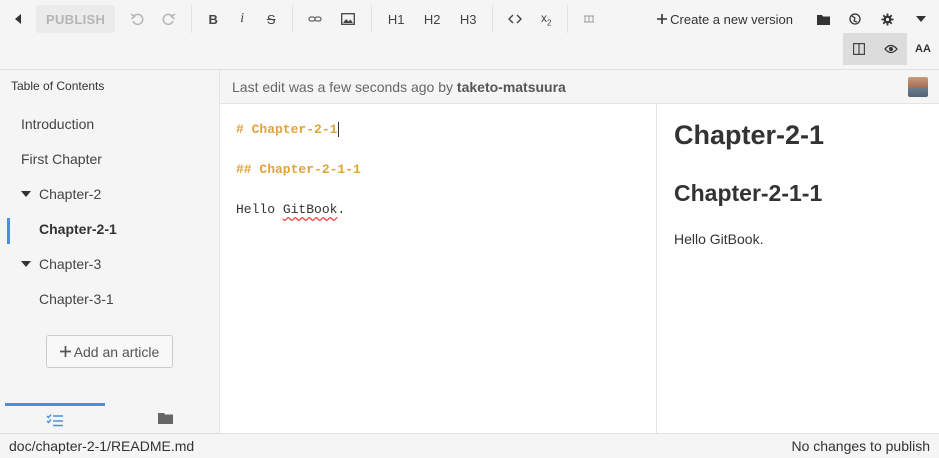 The height and width of the screenshot is (458, 939). I want to click on editor-line-suffix: ., so click(341, 209).